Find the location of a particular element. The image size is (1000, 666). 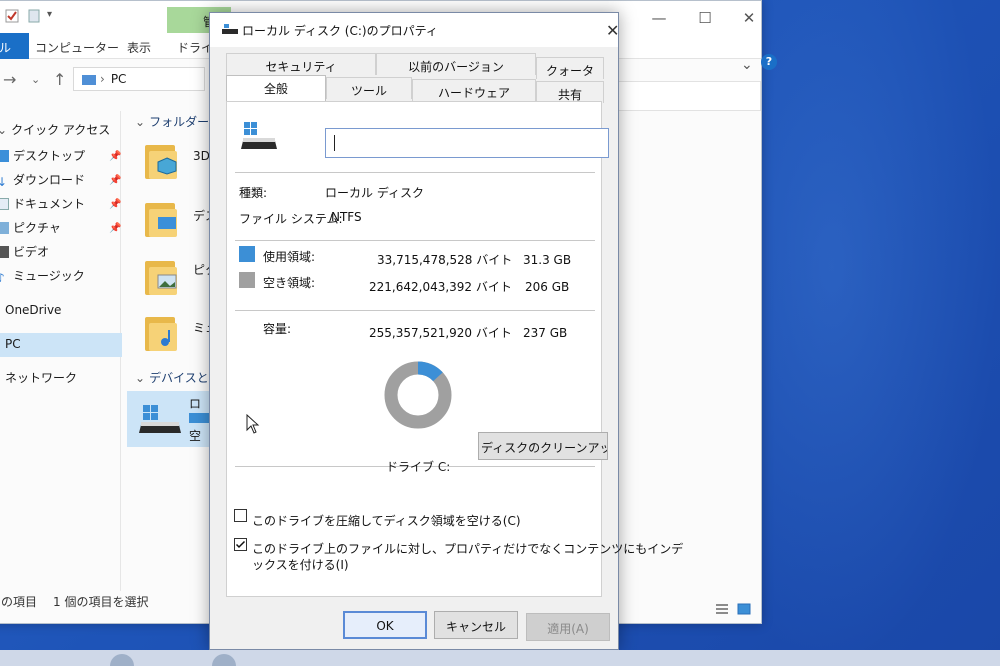

nav-label: ネットワーク is located at coordinates (41, 378).